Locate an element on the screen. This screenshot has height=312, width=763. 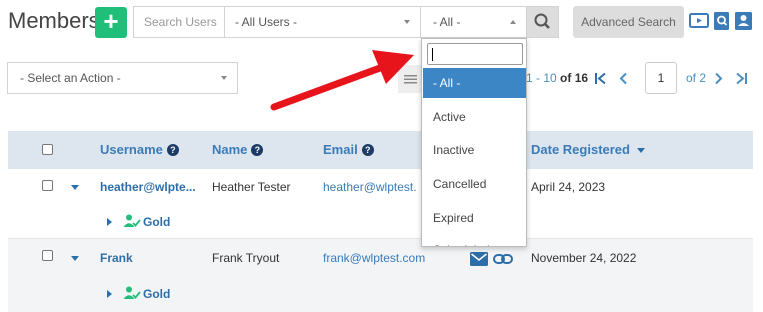
dropdown-option: Active is located at coordinates (474, 117).